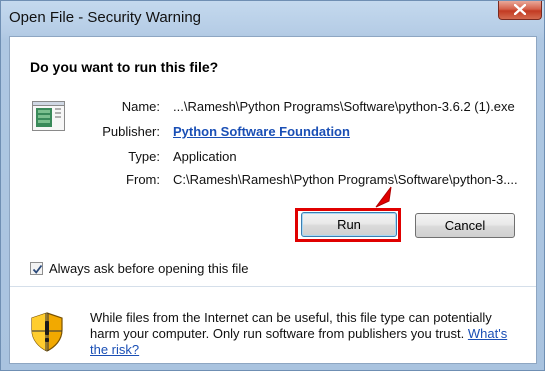 This screenshot has width=545, height=371. I want to click on window-title: Open File - Security Warning, so click(105, 17).